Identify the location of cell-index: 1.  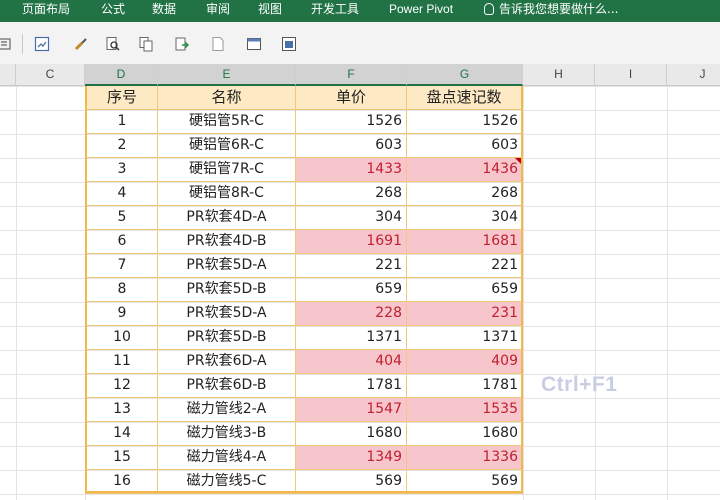
(121, 122).